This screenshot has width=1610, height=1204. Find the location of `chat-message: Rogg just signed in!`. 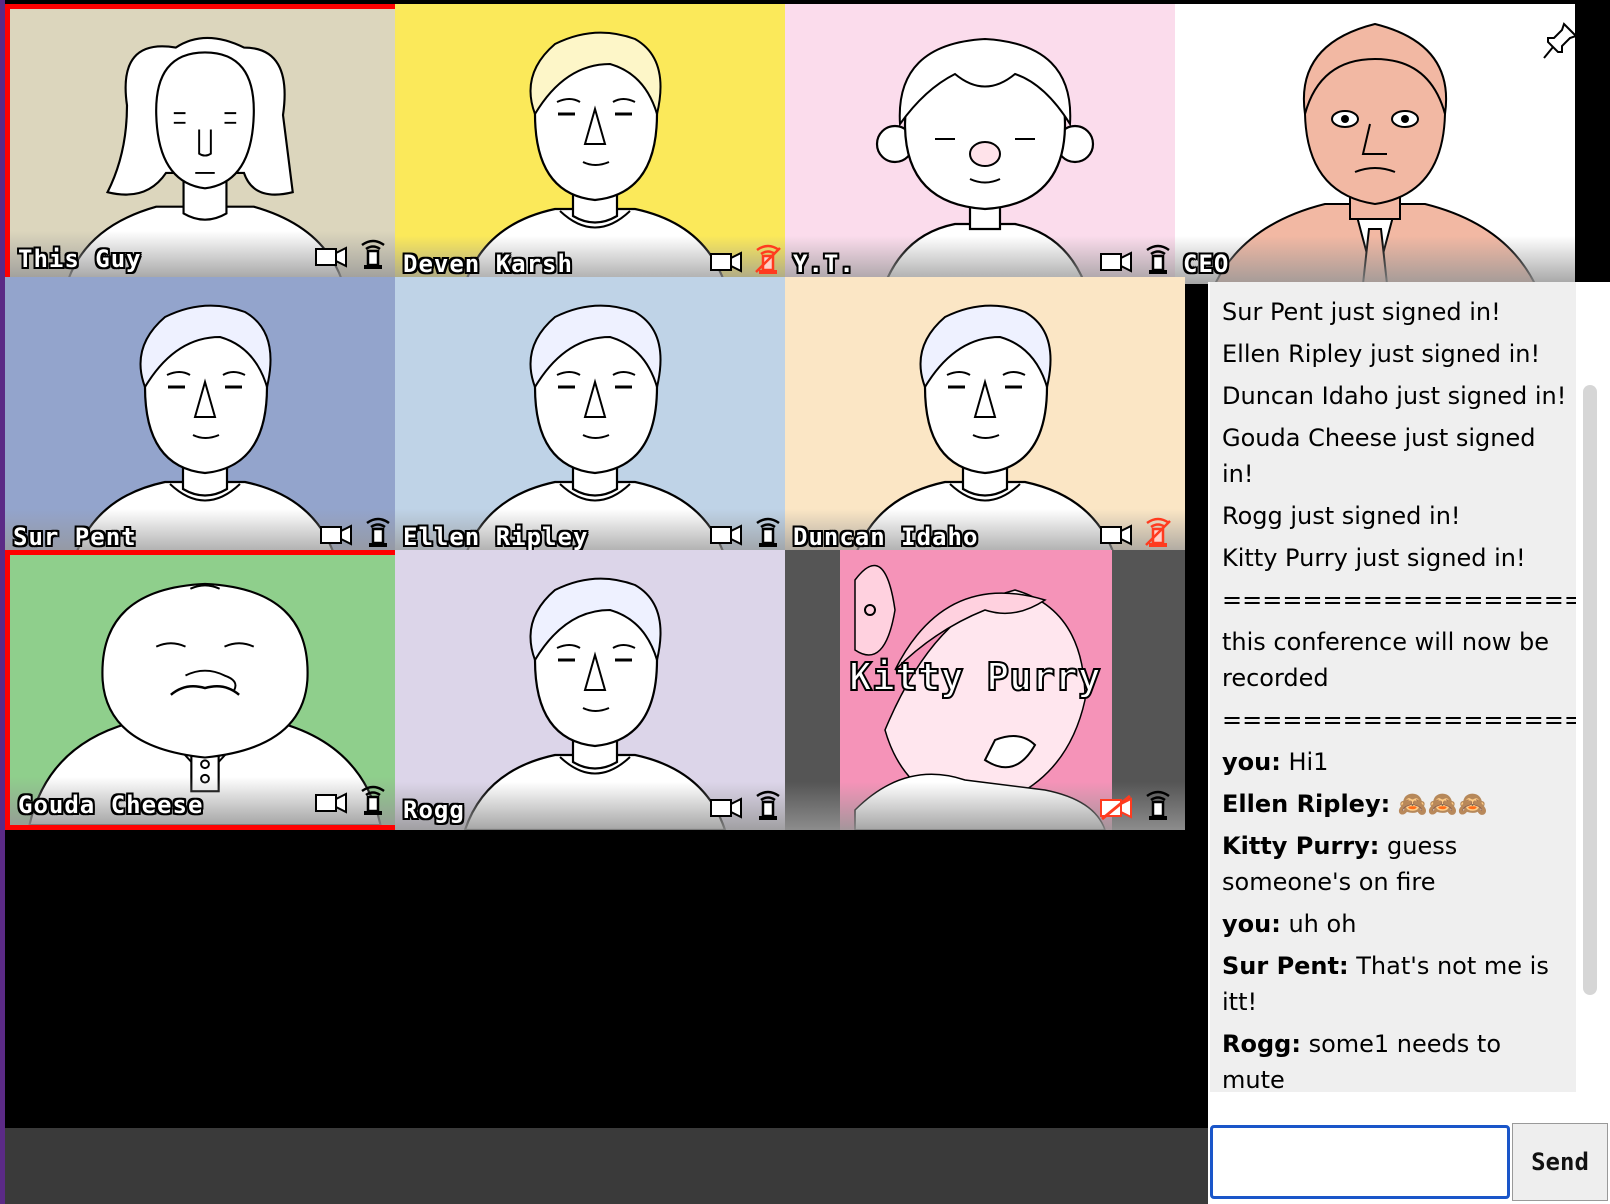

chat-message: Rogg just signed in! is located at coordinates (1395, 516).